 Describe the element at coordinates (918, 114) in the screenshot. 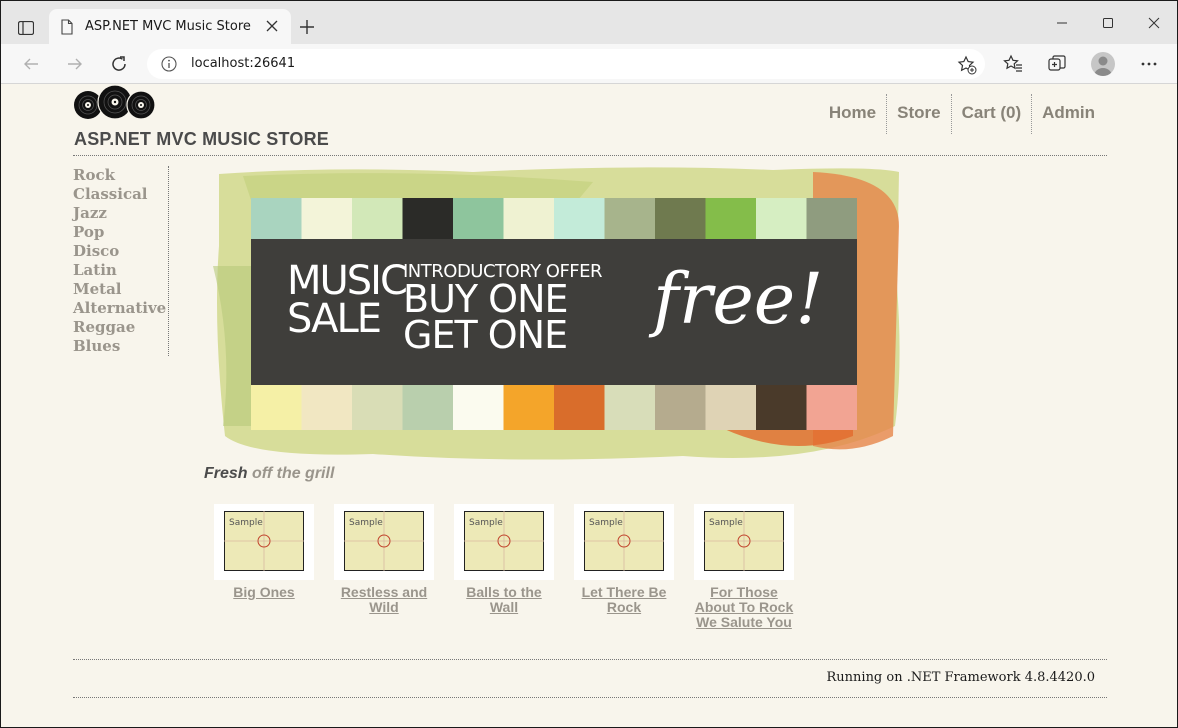

I see `nav-store: Store` at that location.